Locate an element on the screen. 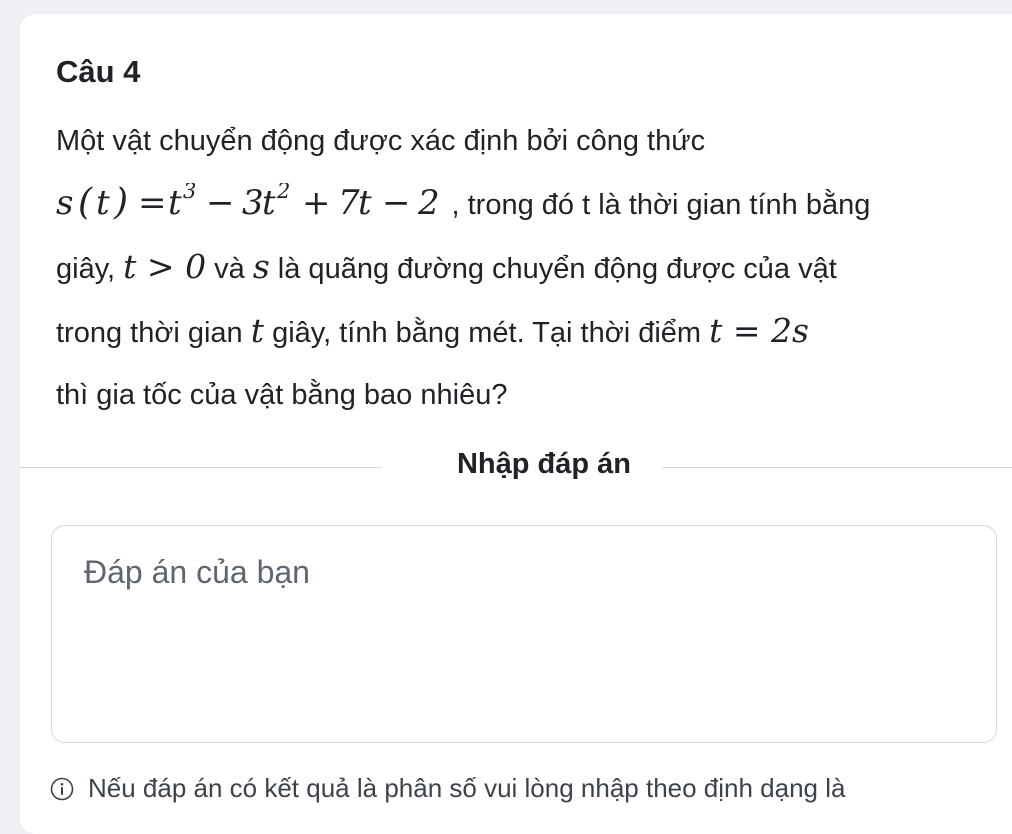 Image resolution: width=1012 pixels, height=834 pixels. line3-math-b: s is located at coordinates (261, 266).